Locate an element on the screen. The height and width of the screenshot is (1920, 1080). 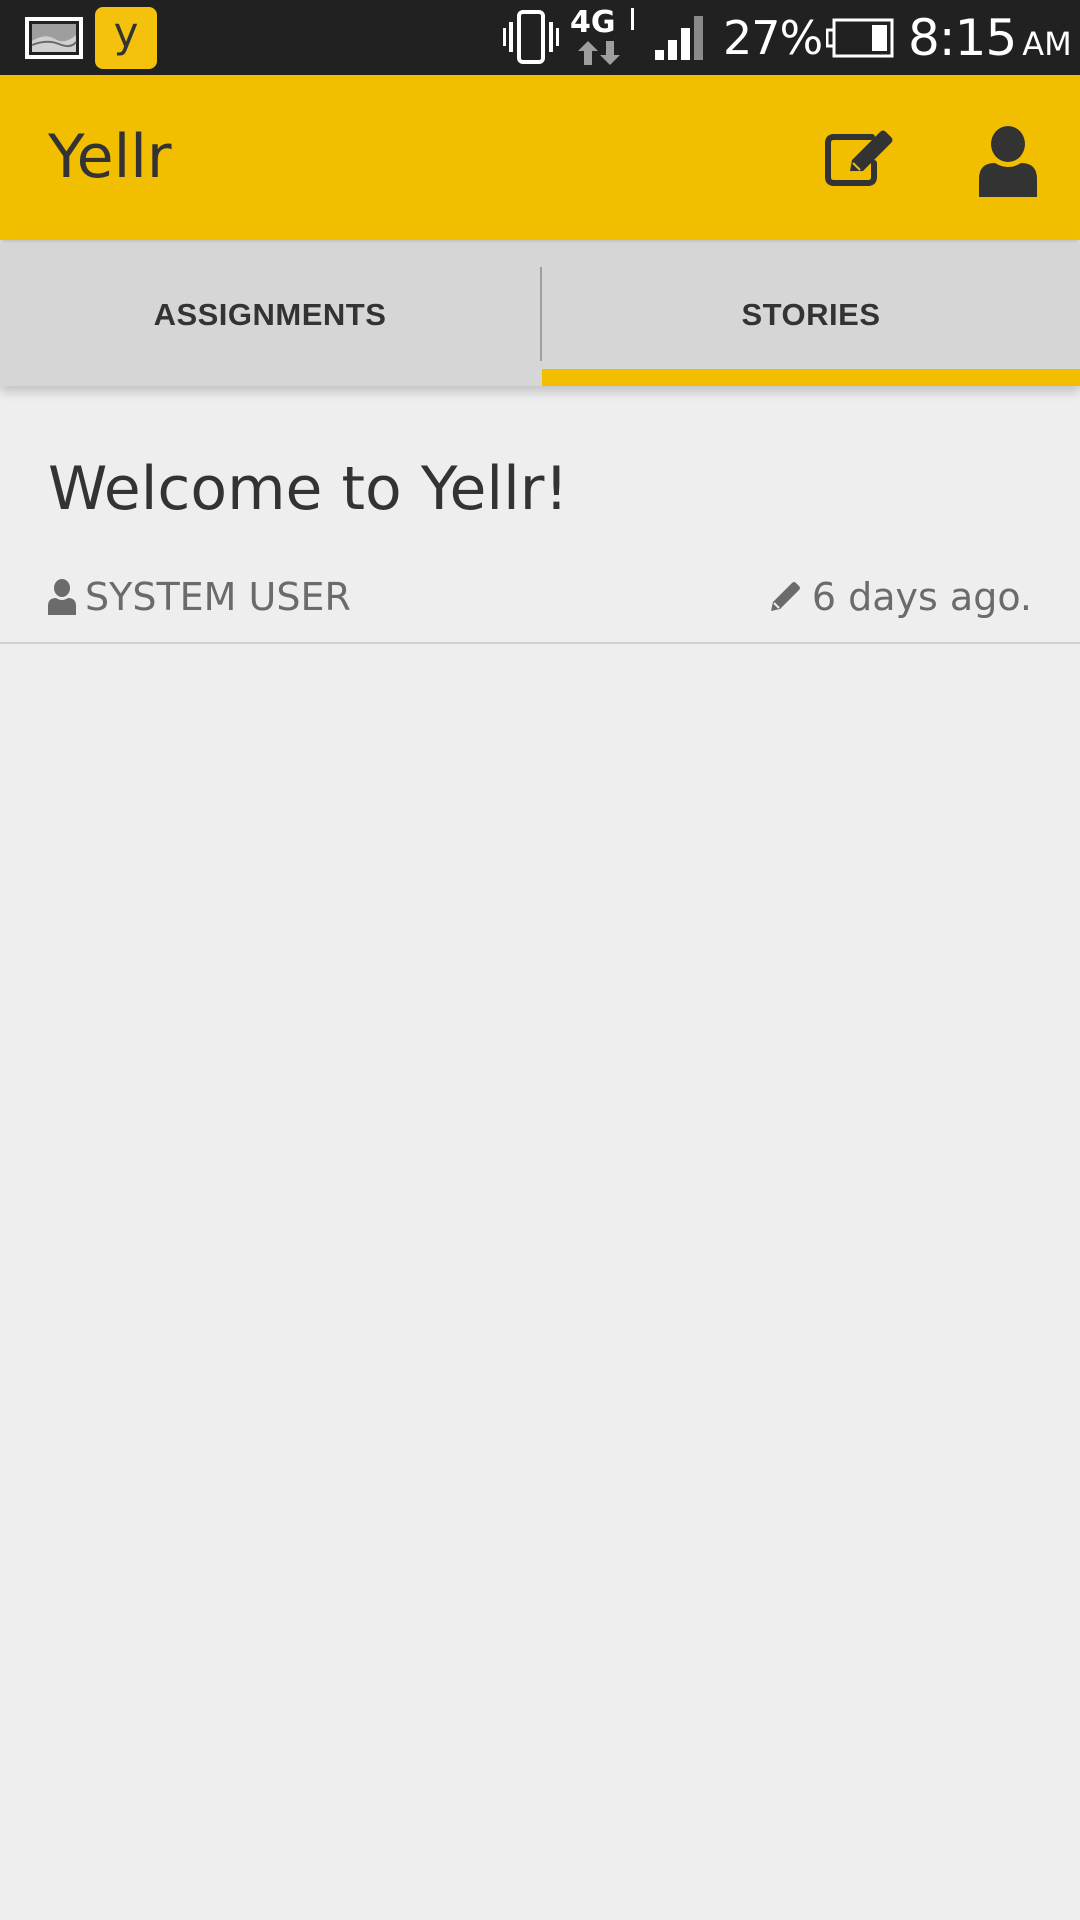
tab-stories: STORIES is located at coordinates (810, 314).